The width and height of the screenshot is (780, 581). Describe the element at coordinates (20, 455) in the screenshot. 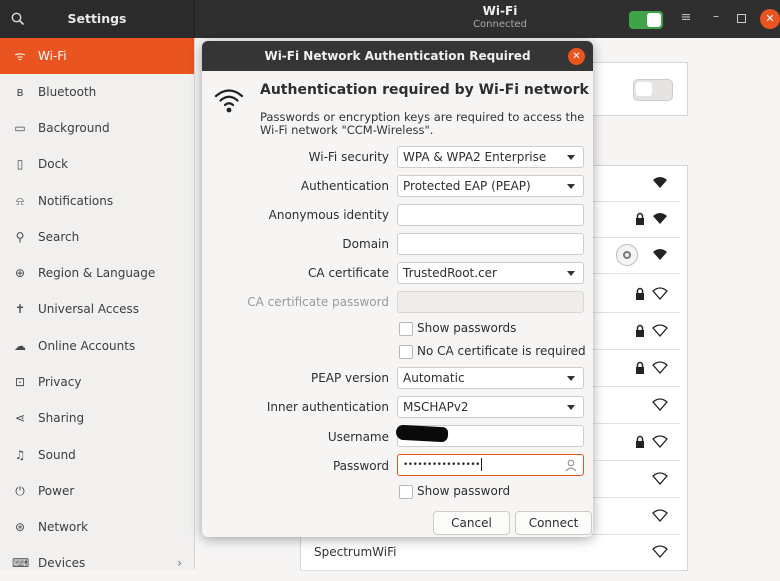

I see `music-icon: ♫` at that location.